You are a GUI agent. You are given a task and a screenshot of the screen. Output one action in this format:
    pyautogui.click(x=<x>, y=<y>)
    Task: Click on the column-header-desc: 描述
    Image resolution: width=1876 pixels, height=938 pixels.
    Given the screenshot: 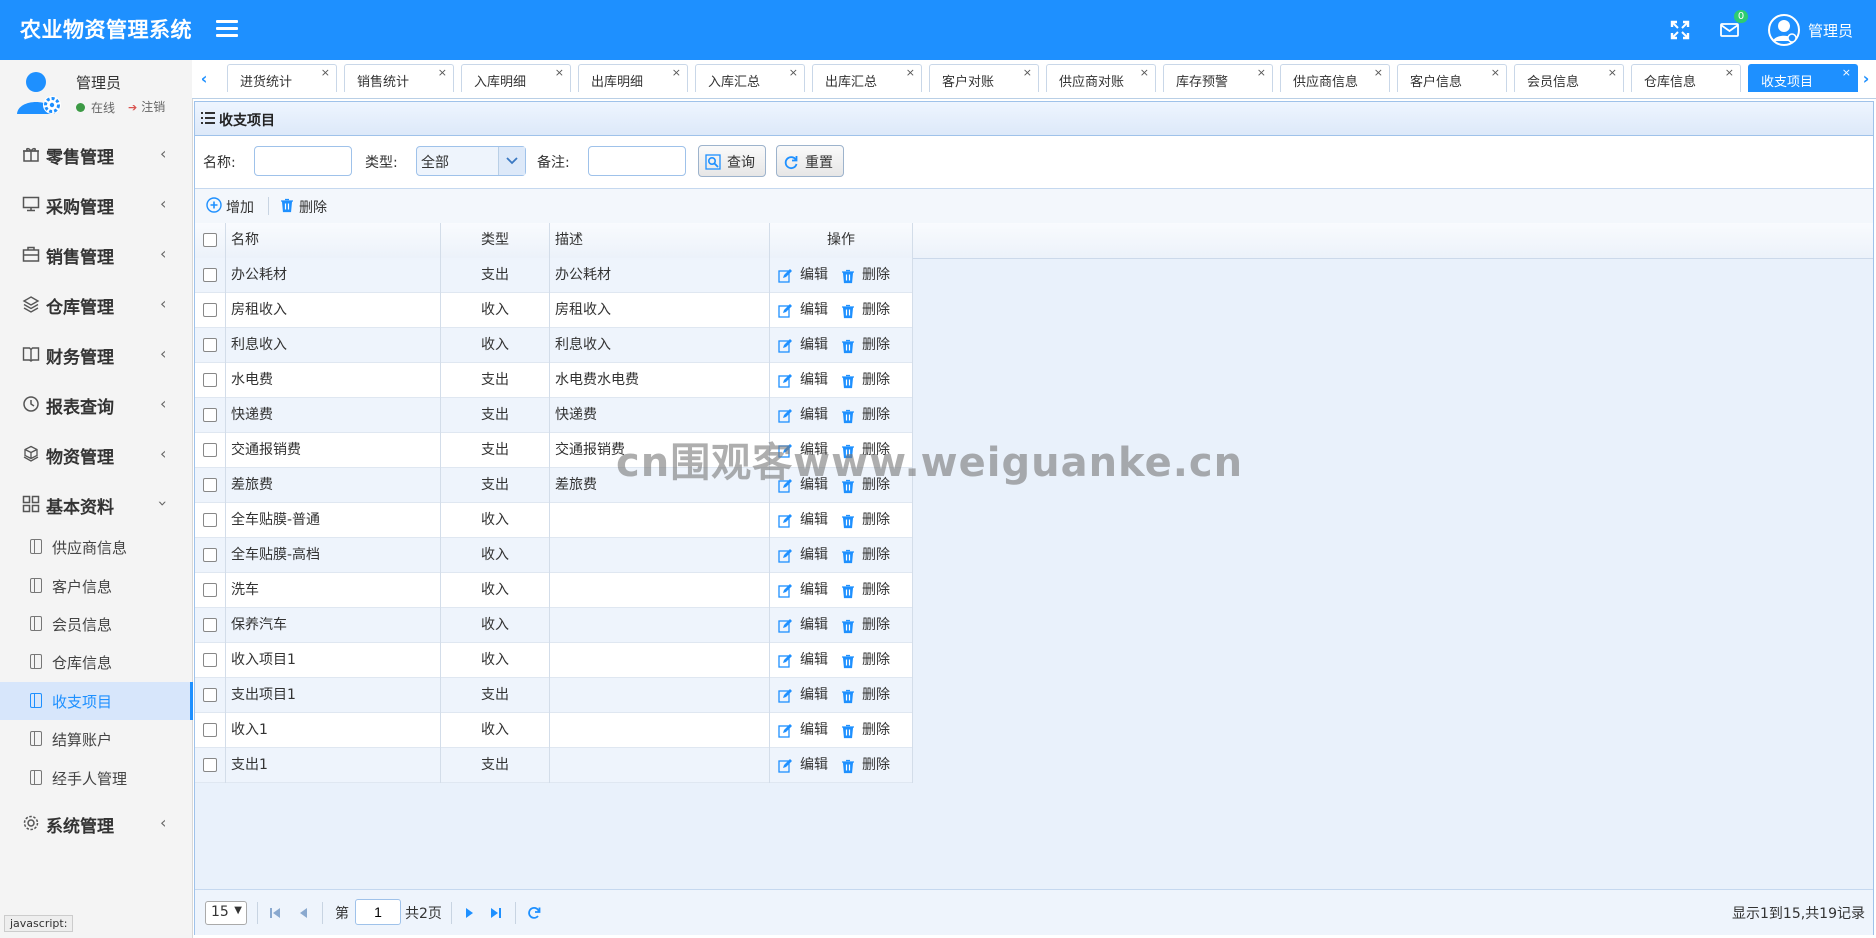 What is the action you would take?
    pyautogui.click(x=660, y=240)
    